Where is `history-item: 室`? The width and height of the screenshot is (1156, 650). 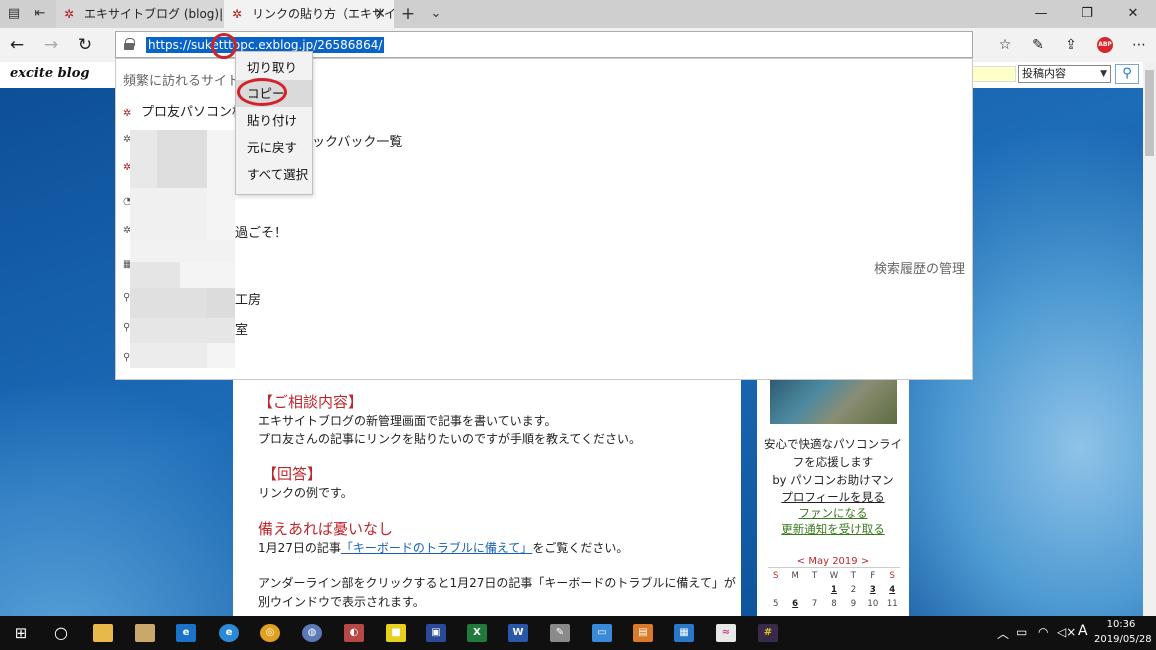 history-item: 室 is located at coordinates (241, 328).